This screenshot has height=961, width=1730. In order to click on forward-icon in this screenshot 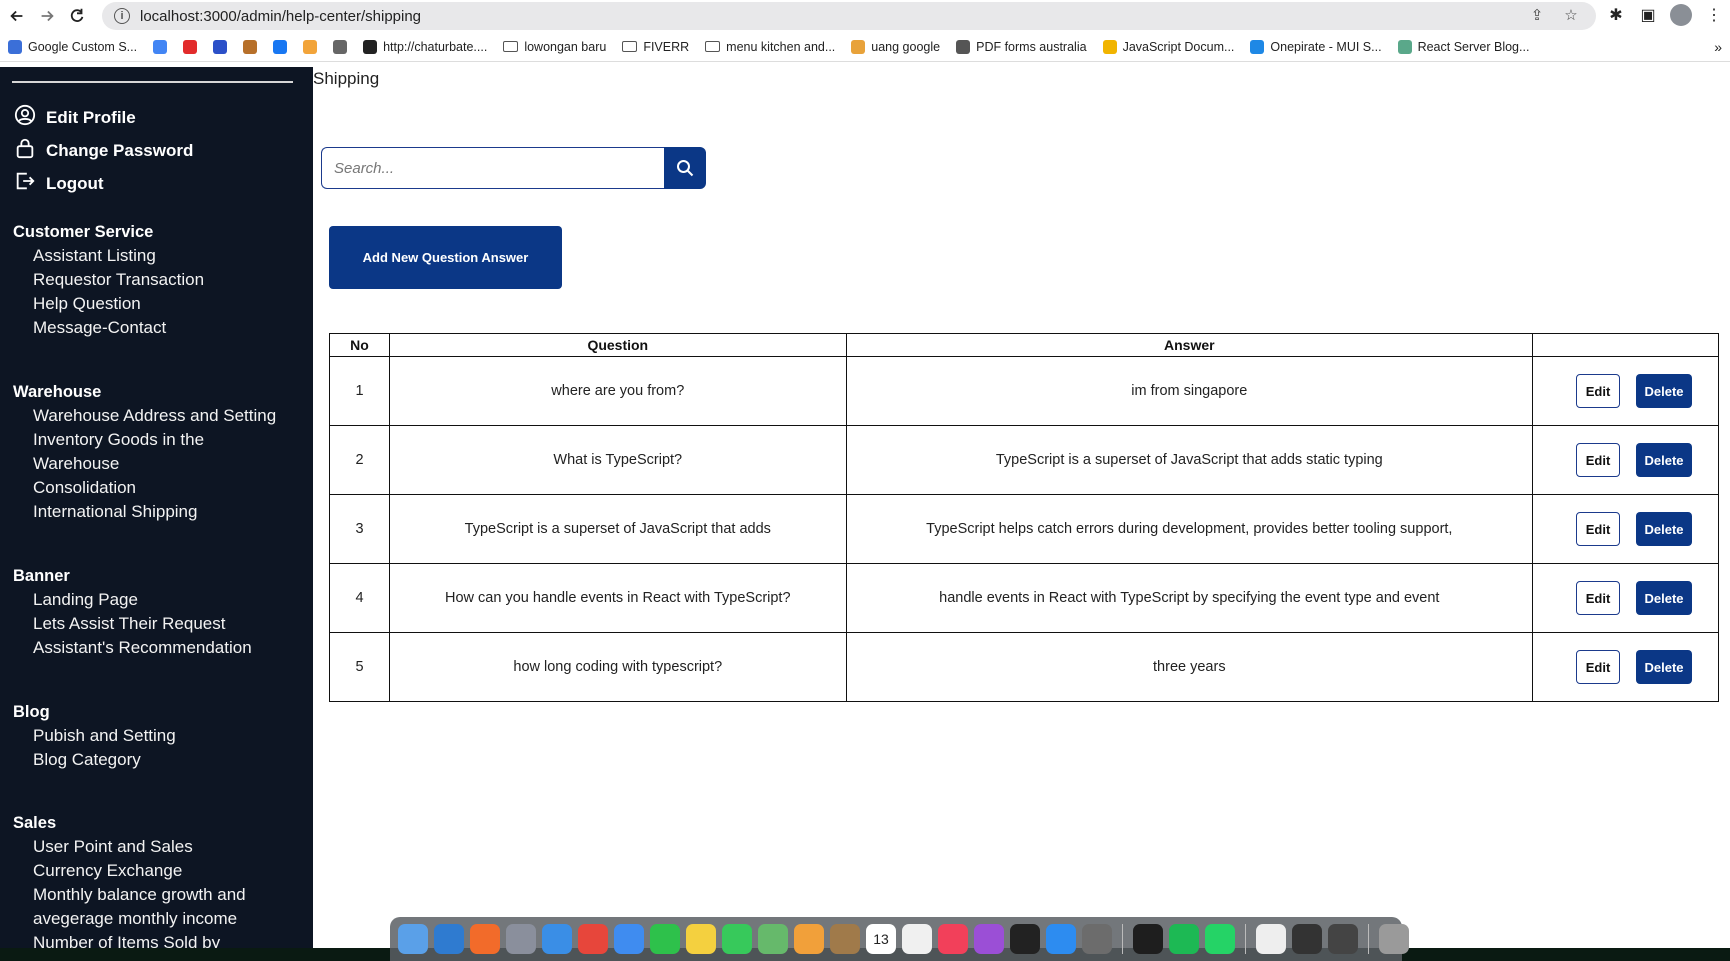, I will do `click(47, 16)`.